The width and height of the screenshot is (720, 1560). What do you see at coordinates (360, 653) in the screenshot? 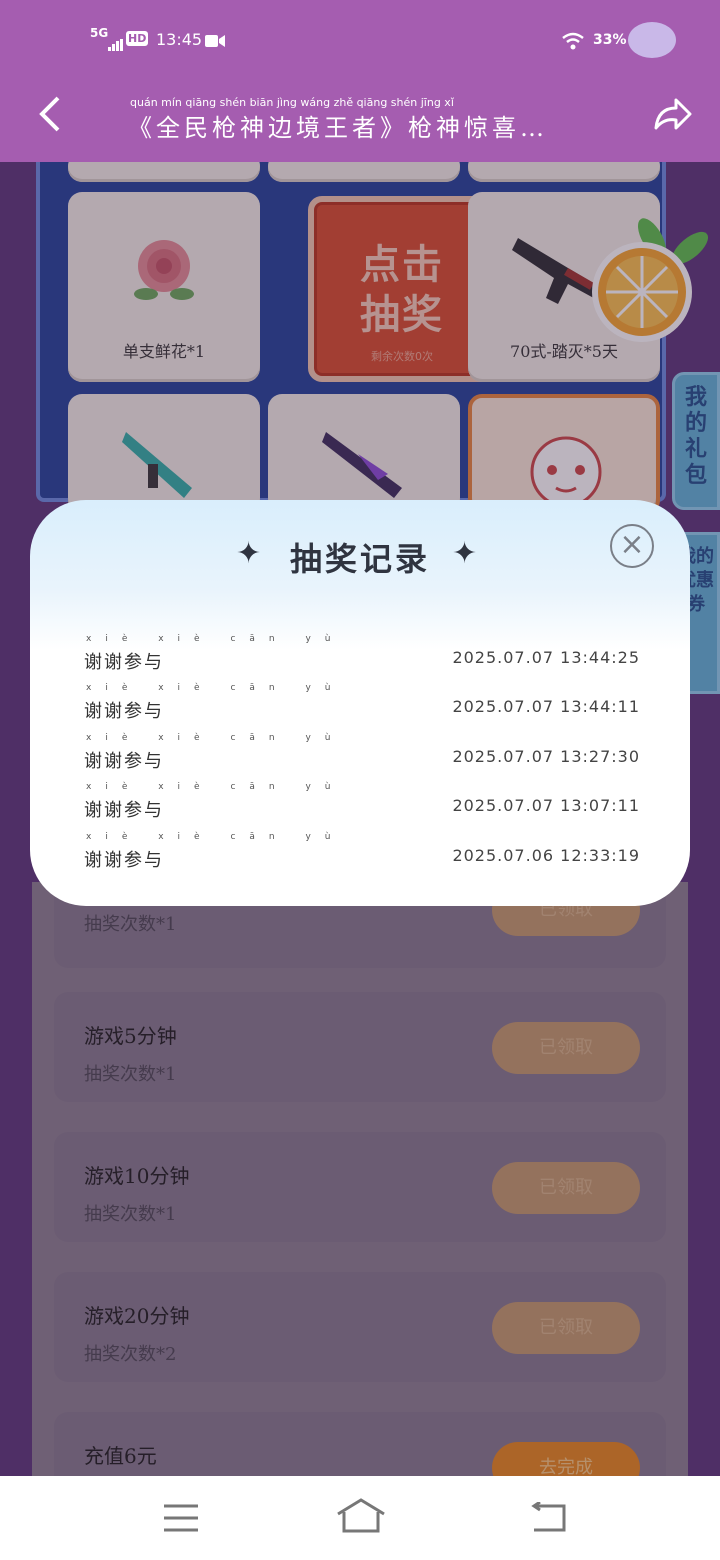
I see `record-row: xiè xiè cān yù 谢谢参与 2025.07.07 13:44:25` at bounding box center [360, 653].